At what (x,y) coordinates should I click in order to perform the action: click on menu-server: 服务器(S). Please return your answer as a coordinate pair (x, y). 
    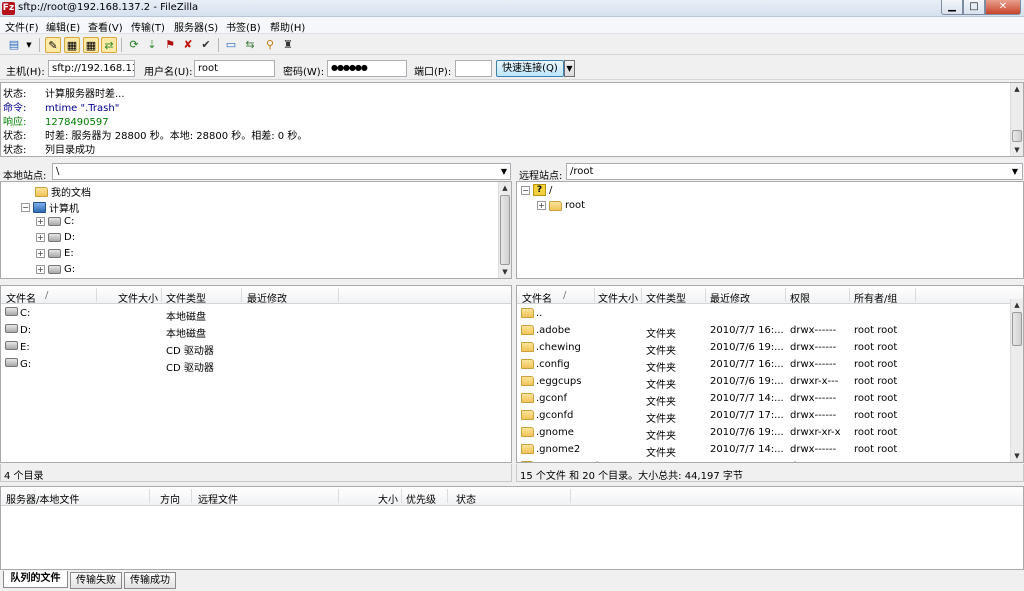
    Looking at the image, I should click on (196, 26).